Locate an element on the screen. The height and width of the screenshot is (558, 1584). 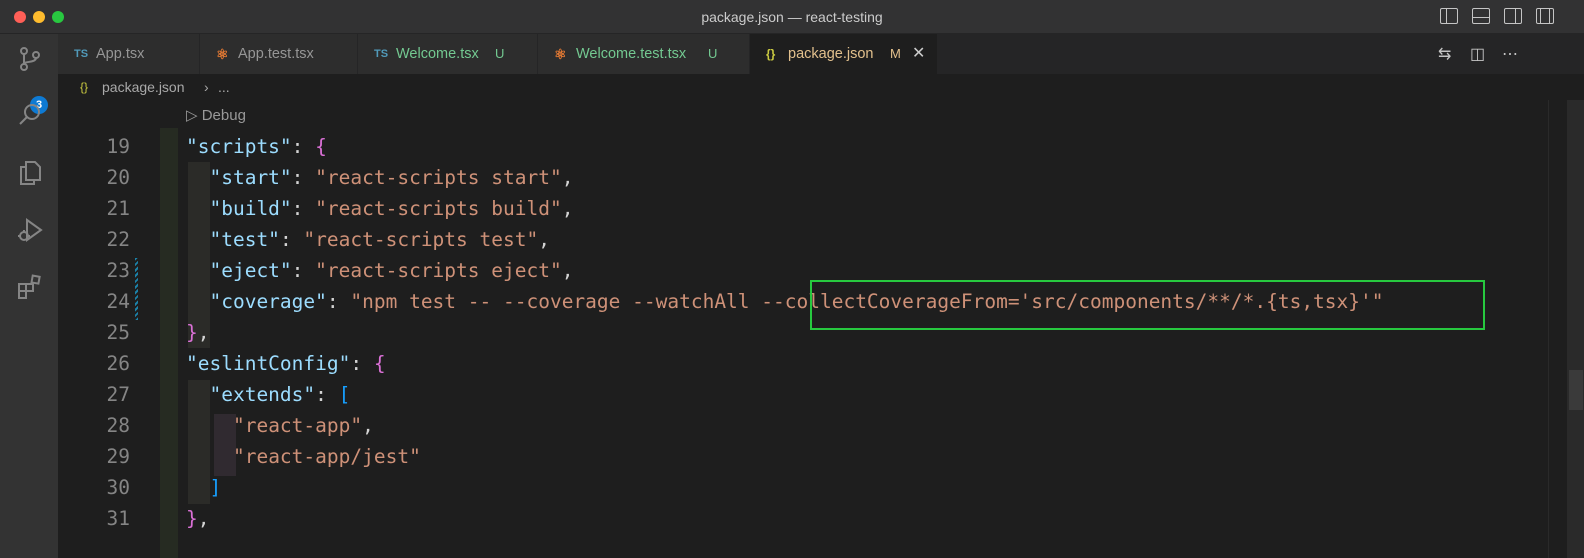
breadcrumb-file: package.json is located at coordinates (143, 87).